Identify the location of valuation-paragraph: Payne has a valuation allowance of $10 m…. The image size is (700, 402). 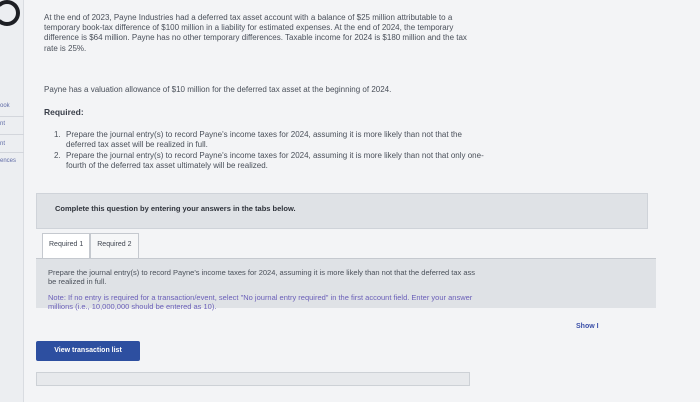
(218, 89).